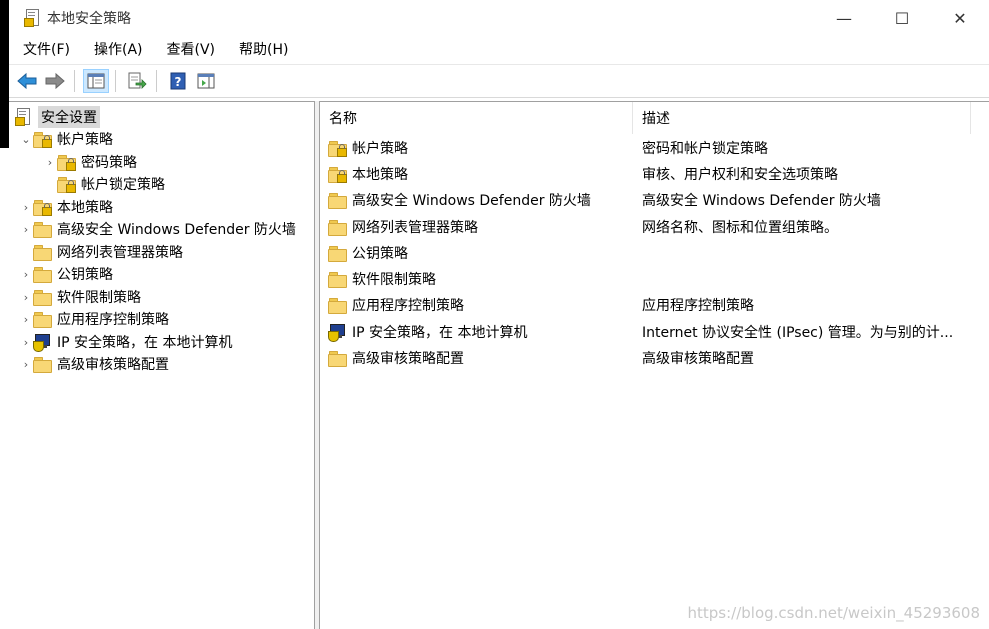 Image resolution: width=989 pixels, height=629 pixels. What do you see at coordinates (499, 81) in the screenshot?
I see `toolbar: ?` at bounding box center [499, 81].